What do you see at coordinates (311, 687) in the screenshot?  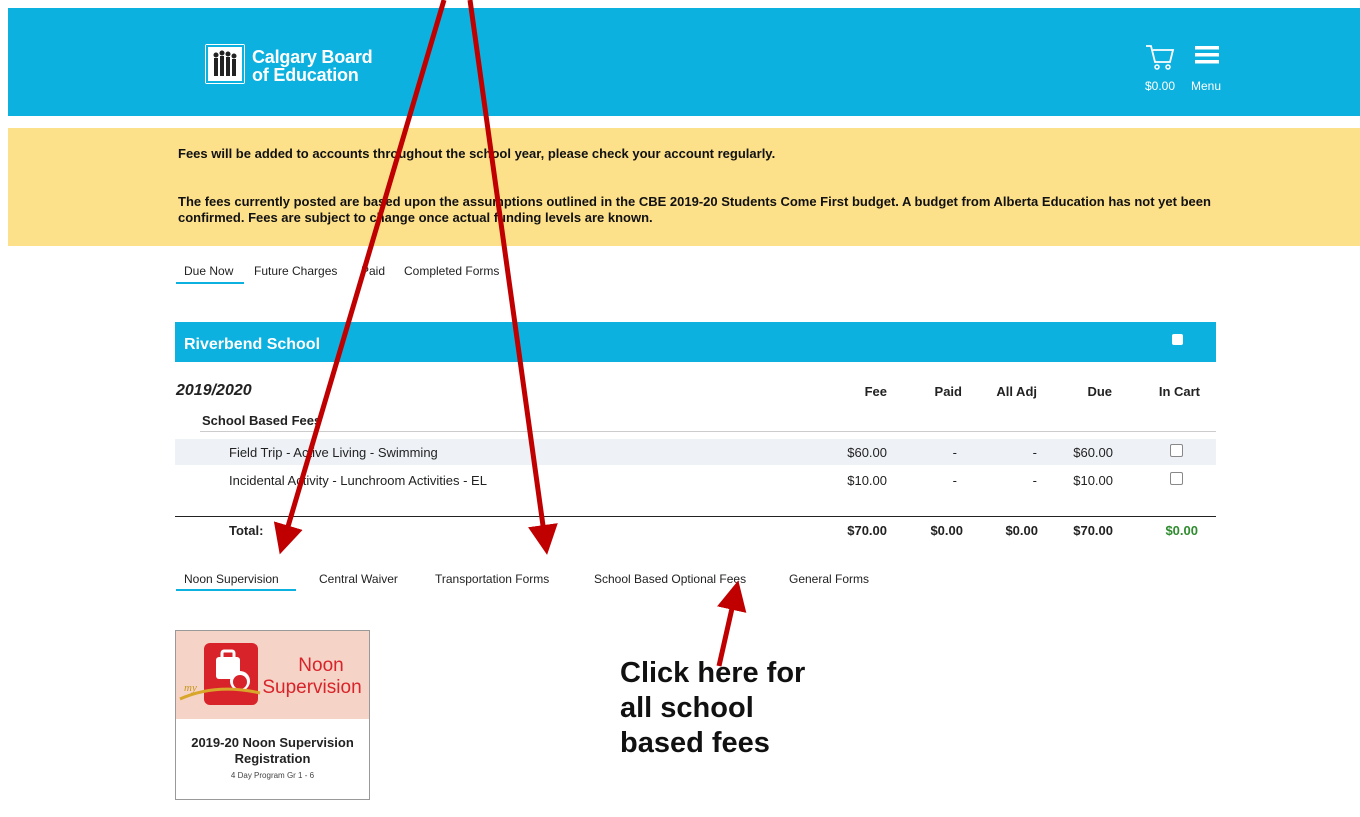 I see `svg-text: Supervision` at bounding box center [311, 687].